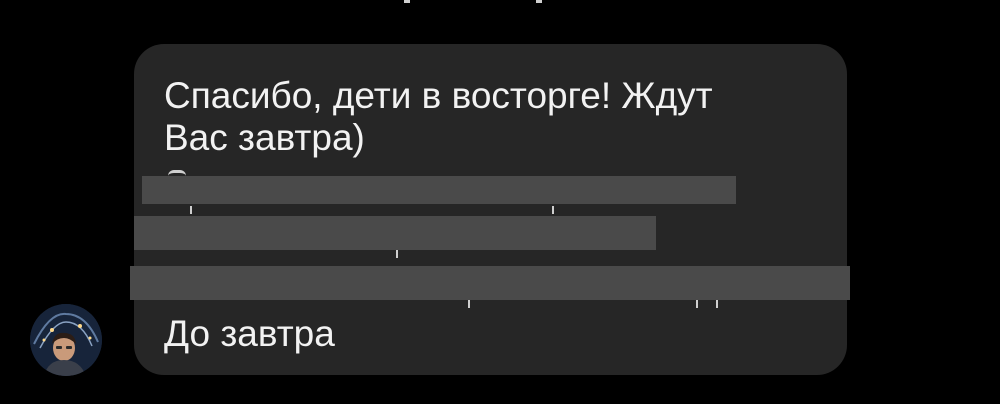 This screenshot has height=404, width=1000. I want to click on sender-avatar, so click(66, 340).